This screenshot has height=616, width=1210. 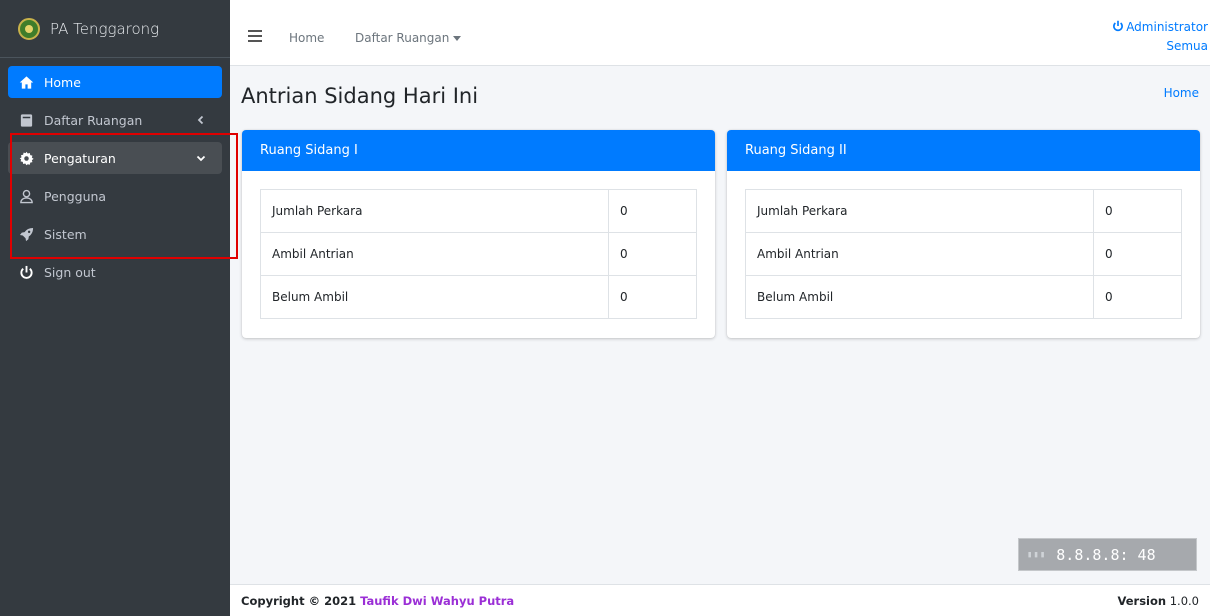 What do you see at coordinates (301, 601) in the screenshot?
I see `copyright-prefix: Copyright © 2021` at bounding box center [301, 601].